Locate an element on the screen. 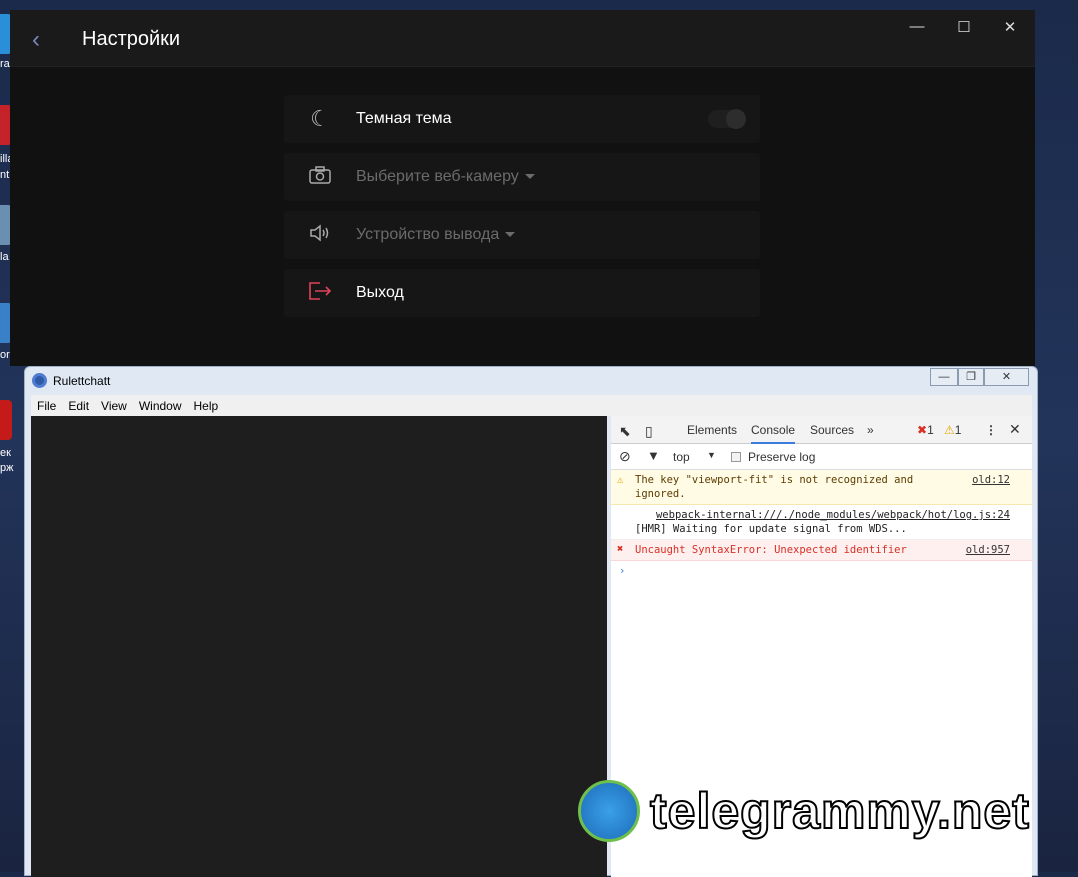 This screenshot has width=1078, height=877. console-prompt: › is located at coordinates (821, 571).